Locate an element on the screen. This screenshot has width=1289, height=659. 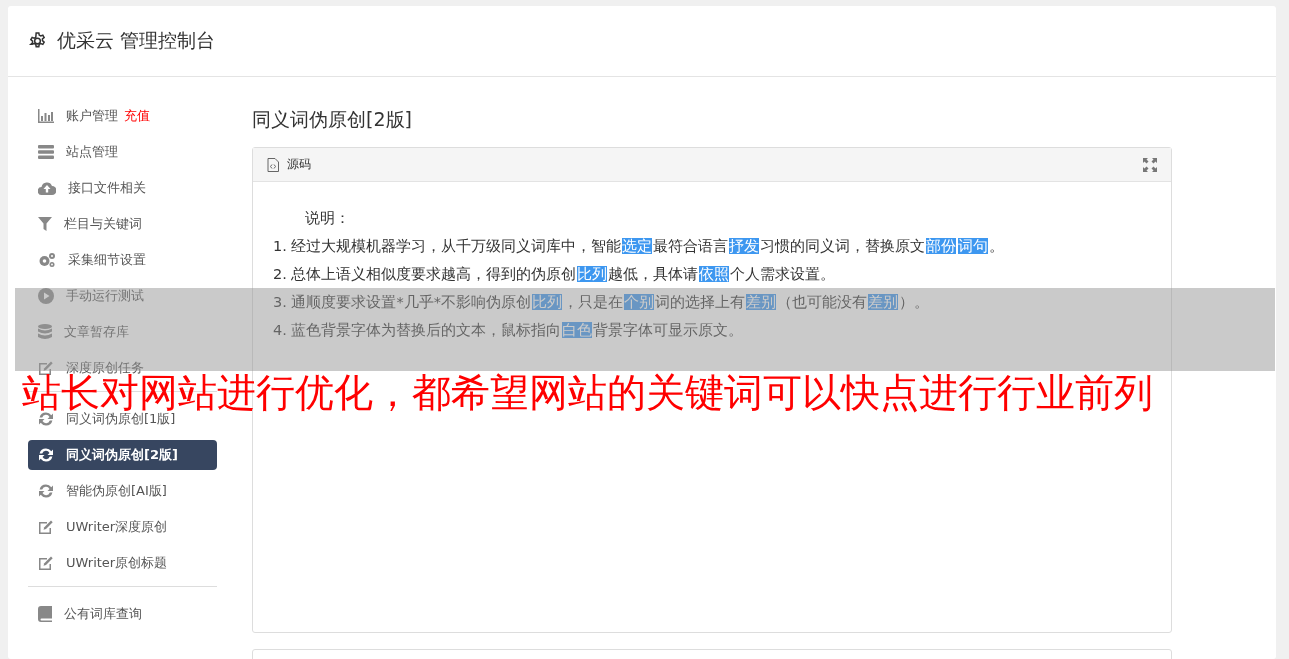
instruction-line: 2. 总体上语义相似度要求越高，得到的伪原创 比列越低，具体请依照个人需求设置。 is located at coordinates (555, 274).